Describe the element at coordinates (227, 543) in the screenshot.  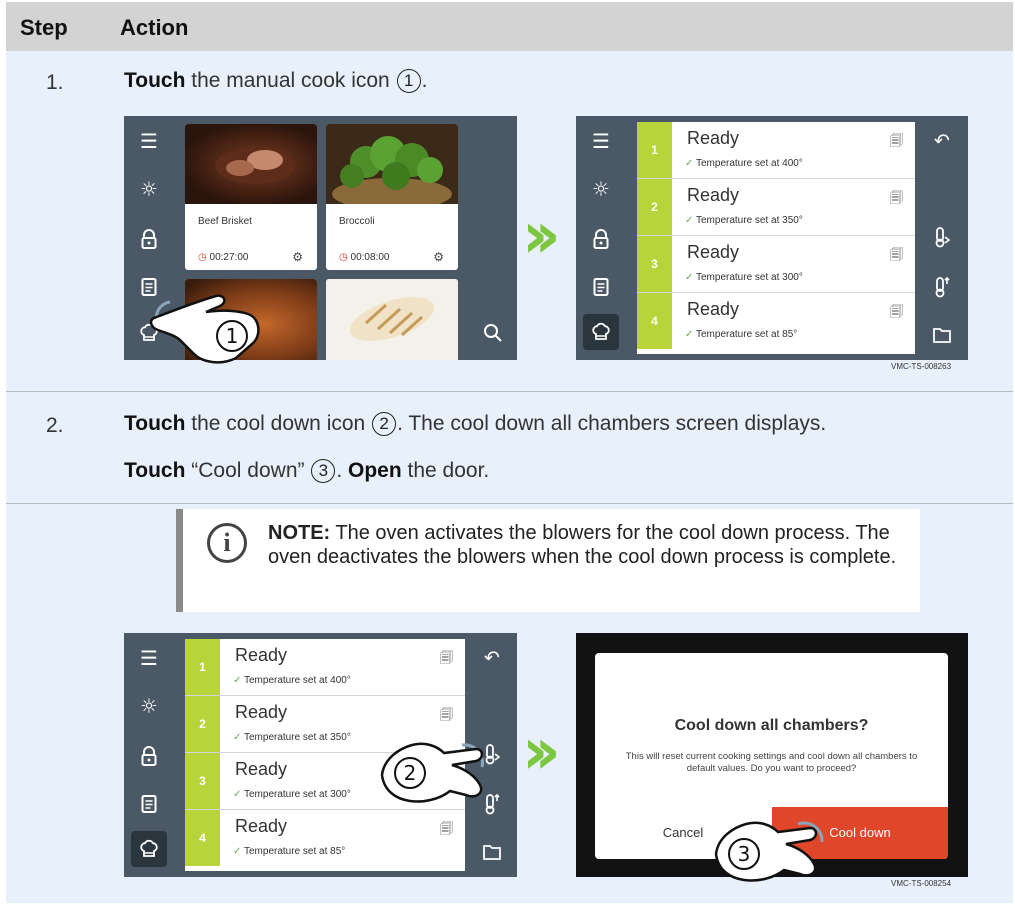
I see `info-icon: i` at that location.